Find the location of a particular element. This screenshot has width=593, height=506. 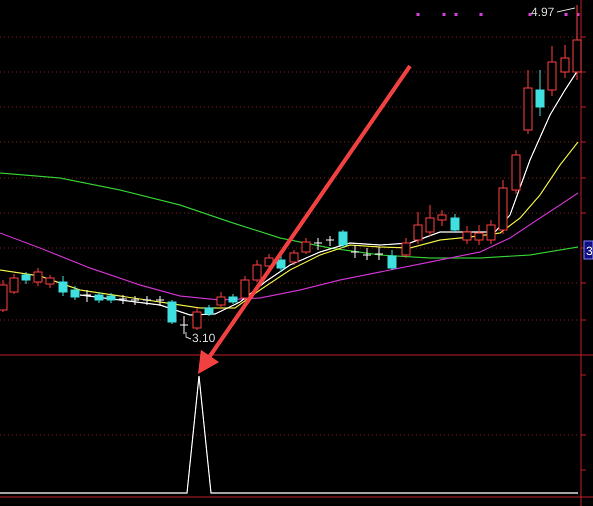

low-price-leader-line is located at coordinates (189, 336).